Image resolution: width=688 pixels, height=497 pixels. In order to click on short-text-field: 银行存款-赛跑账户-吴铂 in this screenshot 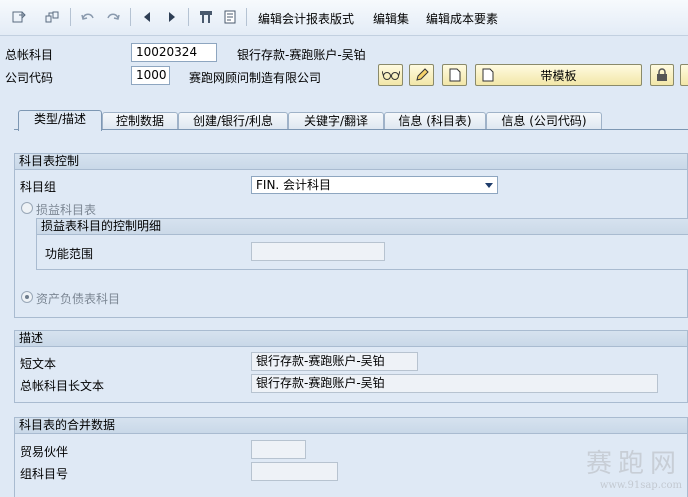, I will do `click(334, 361)`.